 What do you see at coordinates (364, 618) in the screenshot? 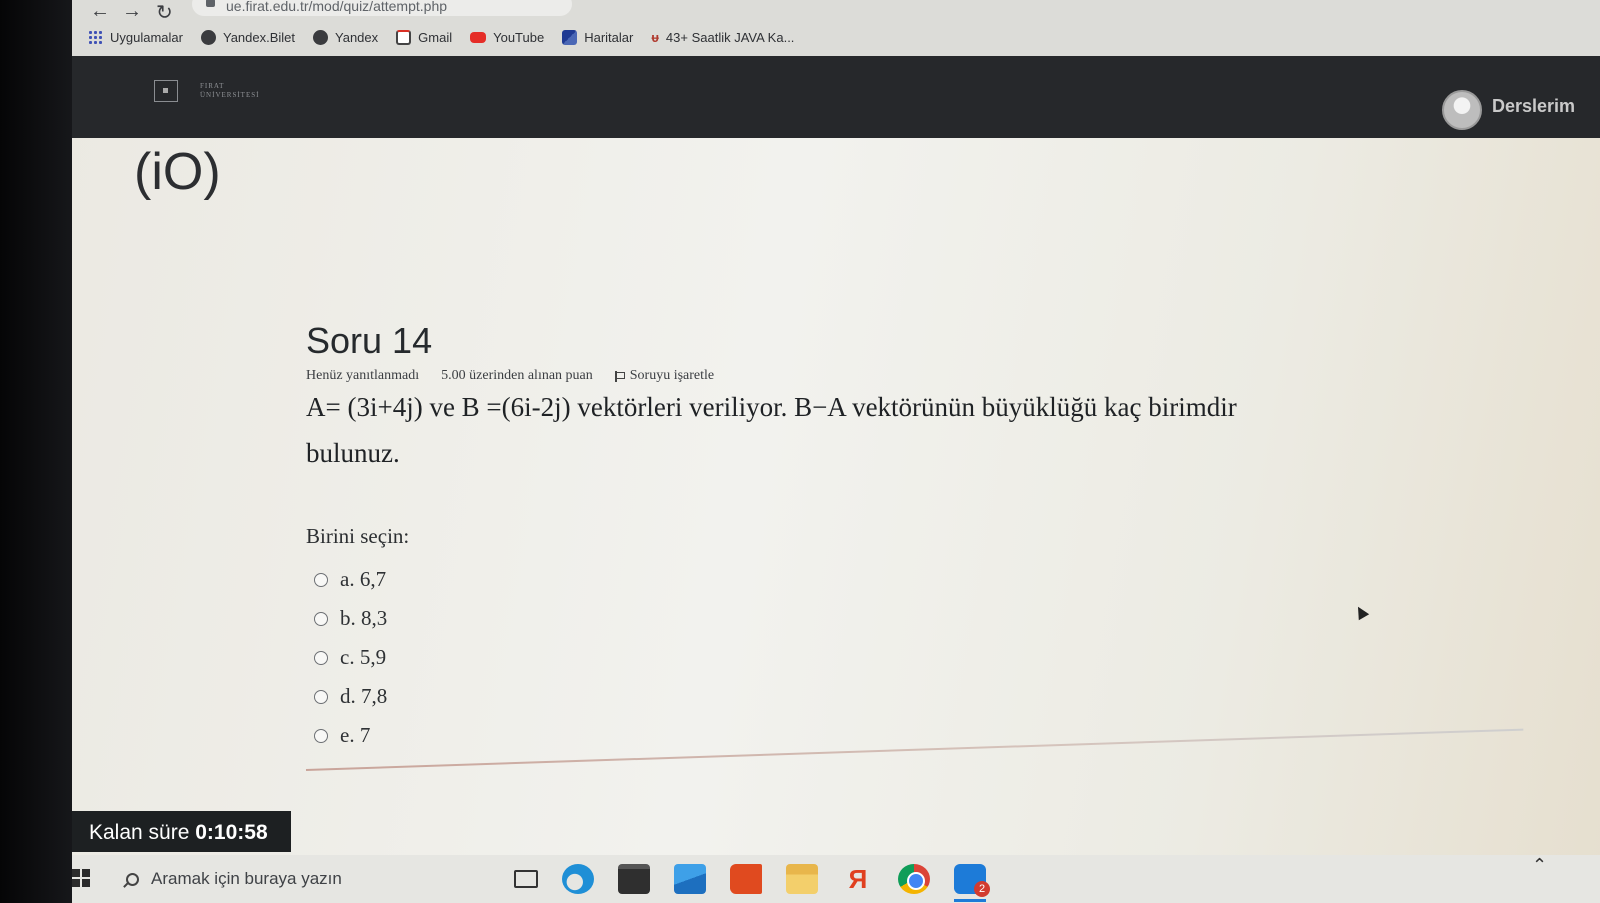
I see `option-label: b. 8,3` at bounding box center [364, 618].